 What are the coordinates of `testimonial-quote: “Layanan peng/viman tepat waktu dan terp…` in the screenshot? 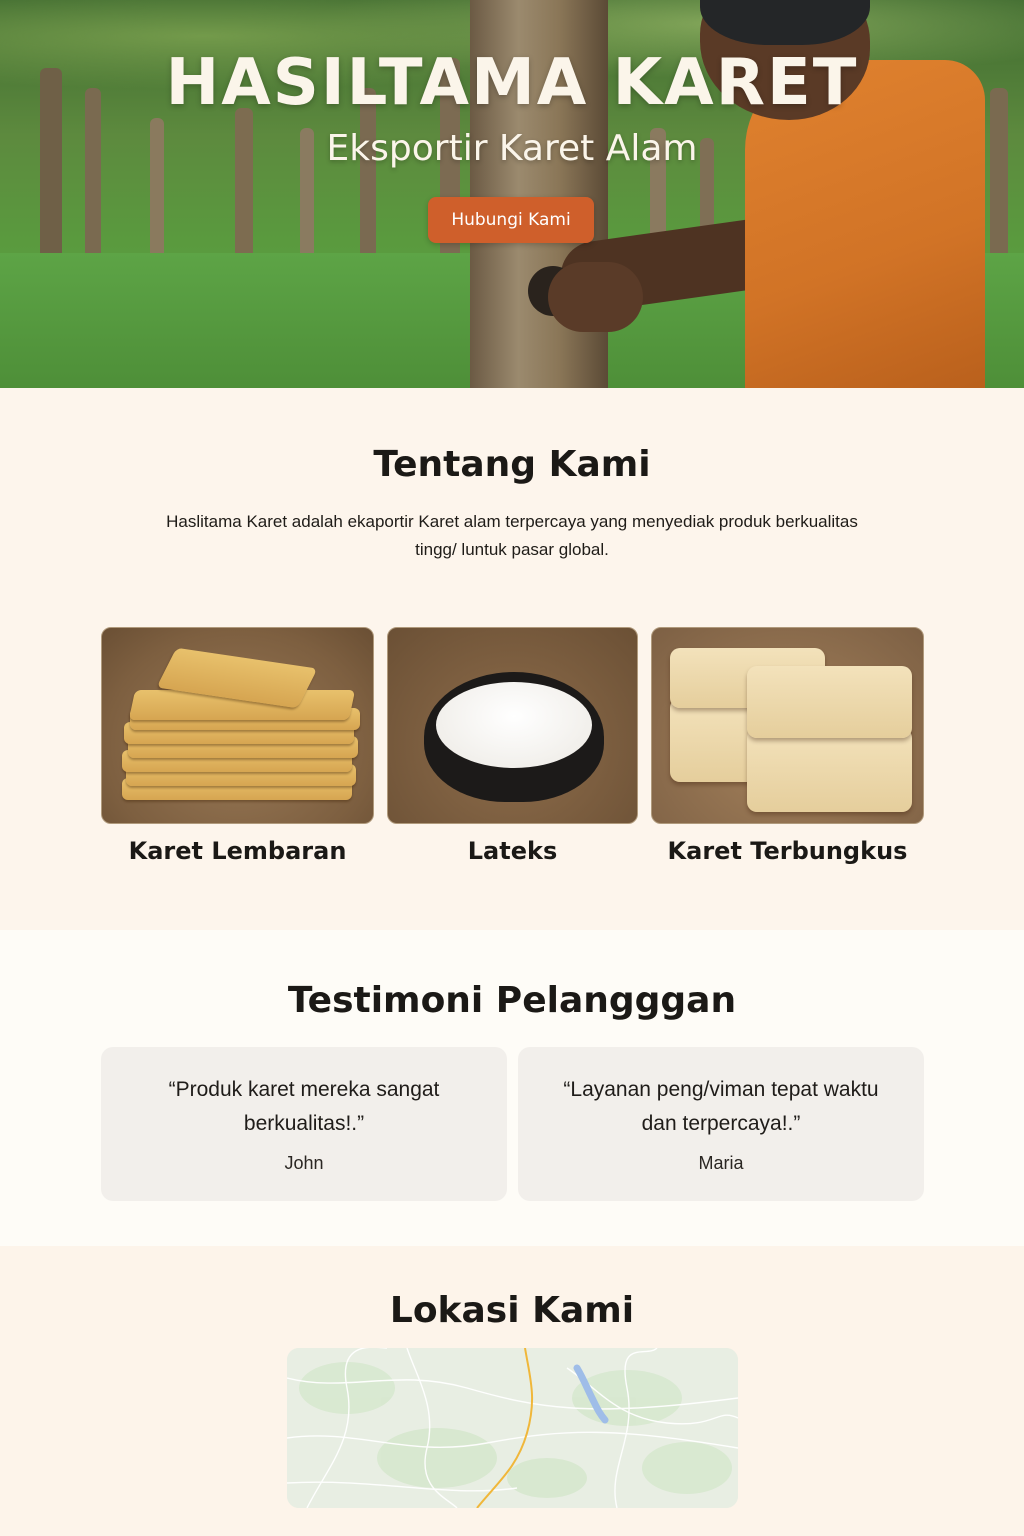 It's located at (721, 1106).